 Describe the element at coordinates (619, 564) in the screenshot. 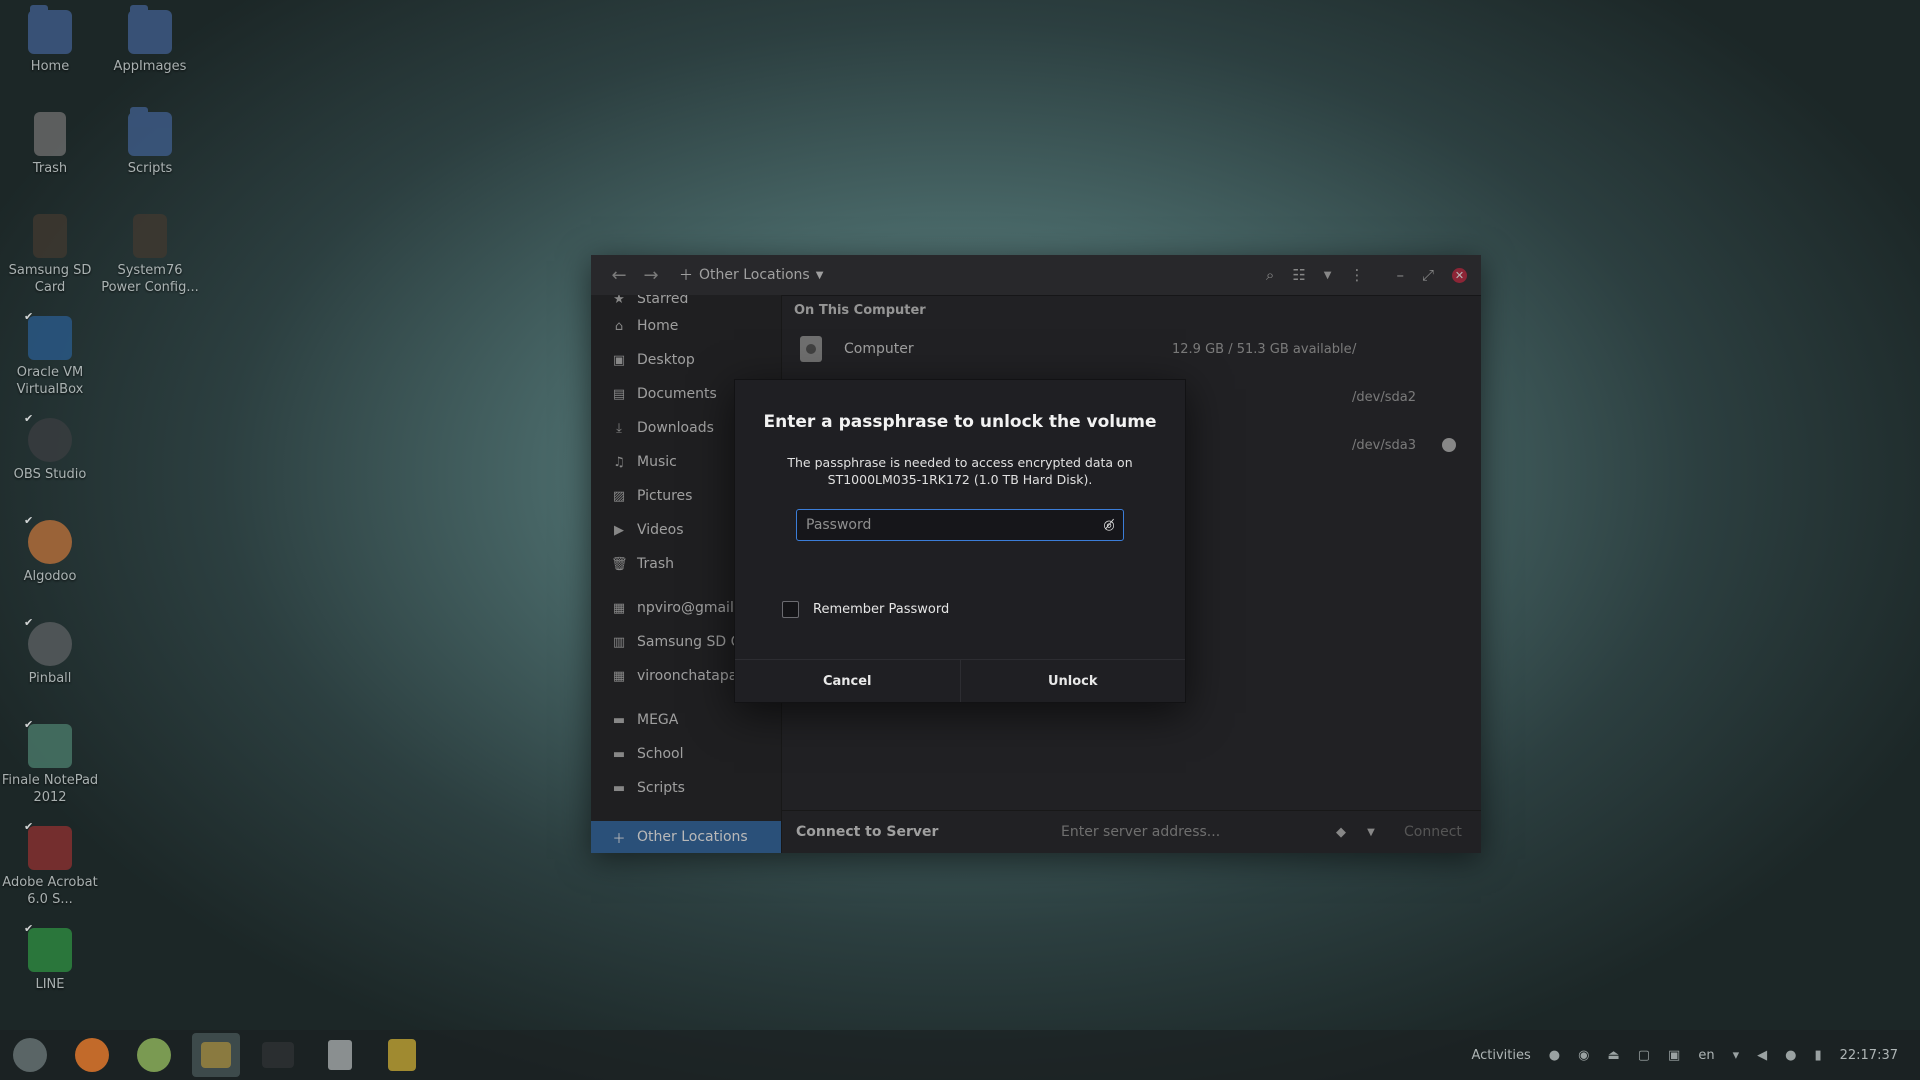

I see `trash-icon: 🗑` at that location.